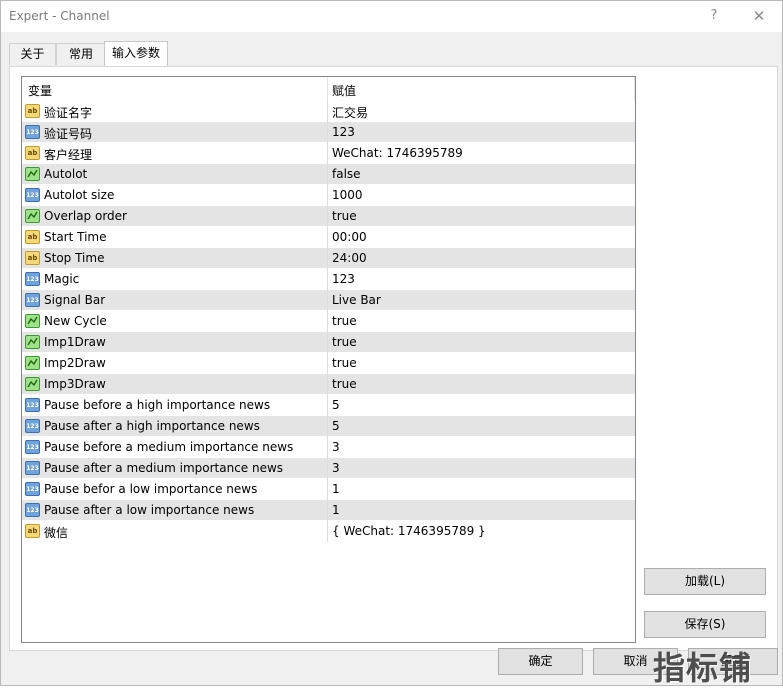 The height and width of the screenshot is (689, 783). What do you see at coordinates (74, 258) in the screenshot?
I see `parameter-name: Stop Time` at bounding box center [74, 258].